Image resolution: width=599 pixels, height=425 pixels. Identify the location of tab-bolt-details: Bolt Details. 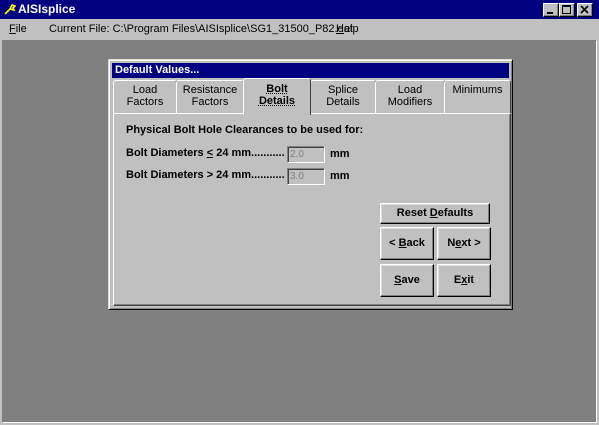
(277, 96).